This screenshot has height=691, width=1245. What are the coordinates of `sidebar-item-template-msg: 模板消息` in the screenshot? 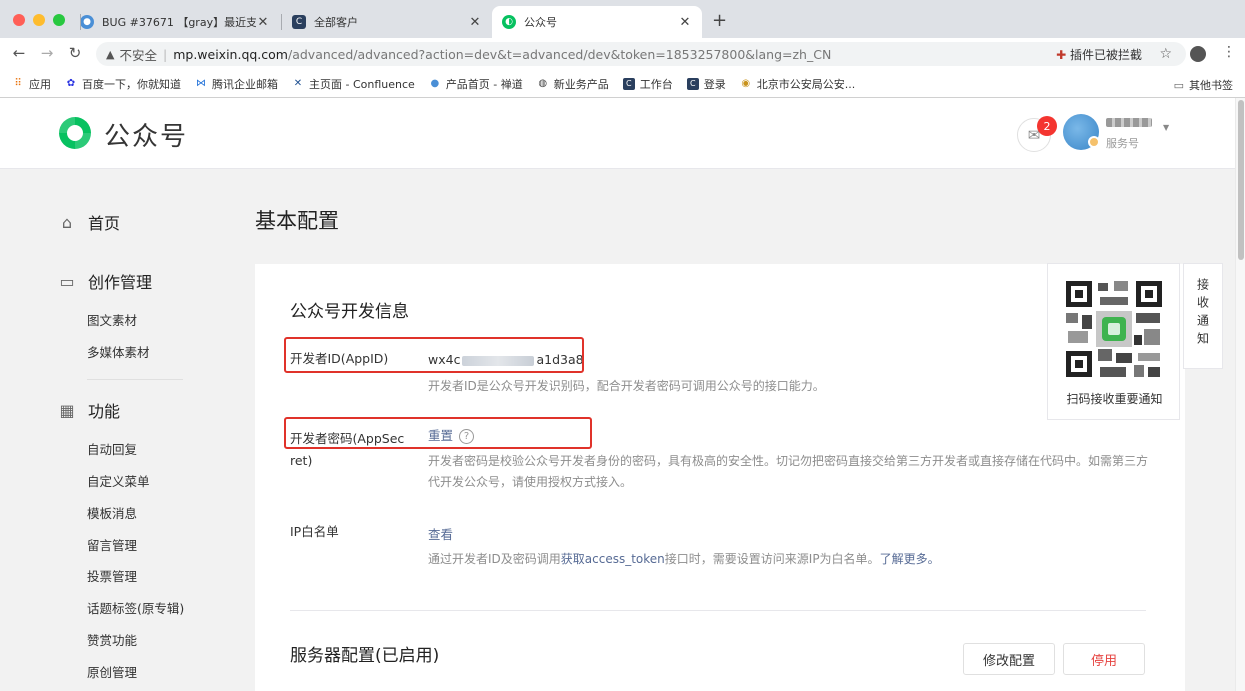 It's located at (112, 512).